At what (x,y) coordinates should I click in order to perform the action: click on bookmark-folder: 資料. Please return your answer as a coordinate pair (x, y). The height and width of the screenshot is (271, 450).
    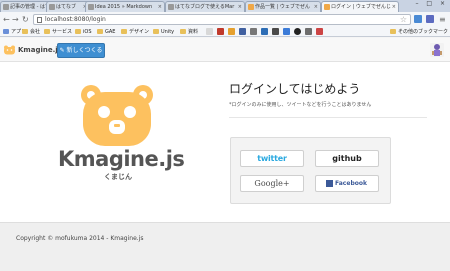
    Looking at the image, I should click on (189, 32).